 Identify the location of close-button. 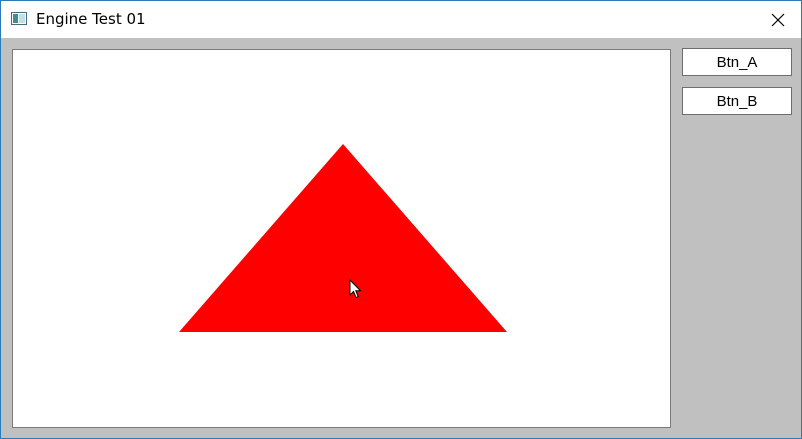
(778, 19).